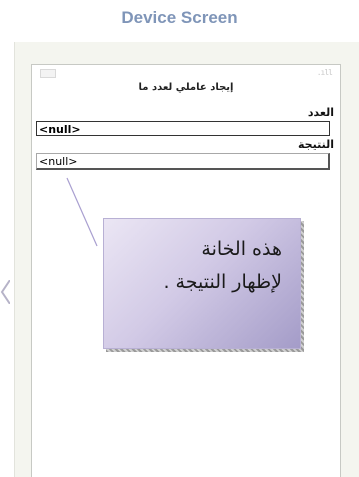  What do you see at coordinates (197, 266) in the screenshot?
I see `callout-text: هذه الخانة لإظهار النتيجة .` at bounding box center [197, 266].